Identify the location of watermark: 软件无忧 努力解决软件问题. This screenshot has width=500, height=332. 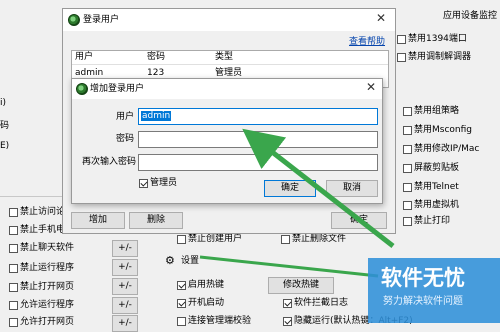
(434, 290).